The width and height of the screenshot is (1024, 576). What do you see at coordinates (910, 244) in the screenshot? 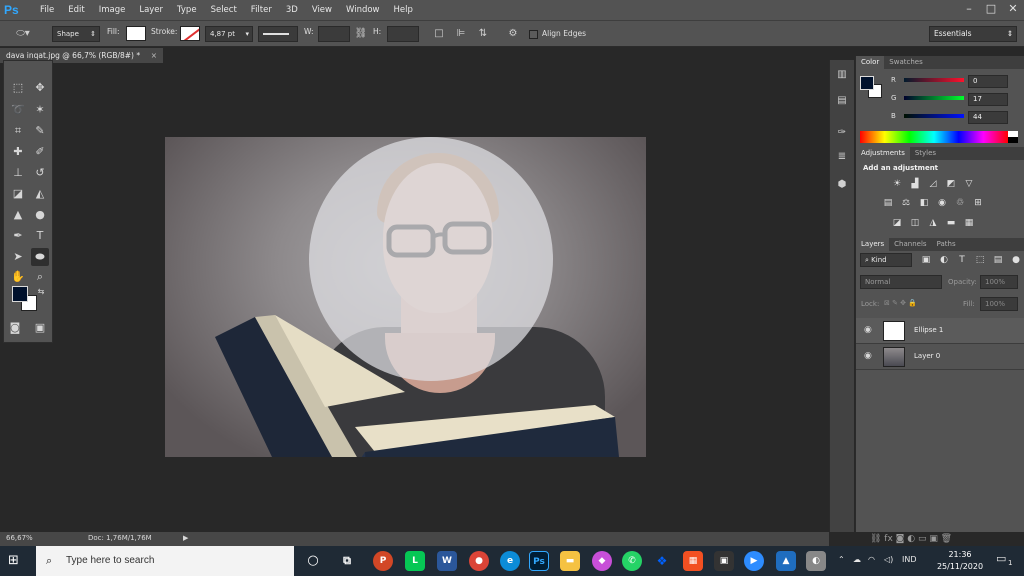
I see `tab-channels: Channels` at bounding box center [910, 244].